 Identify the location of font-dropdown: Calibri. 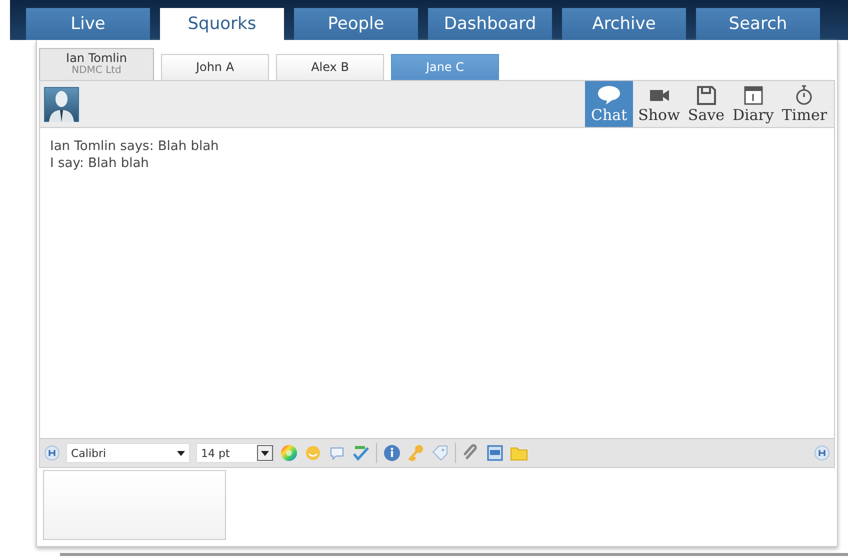
(128, 453).